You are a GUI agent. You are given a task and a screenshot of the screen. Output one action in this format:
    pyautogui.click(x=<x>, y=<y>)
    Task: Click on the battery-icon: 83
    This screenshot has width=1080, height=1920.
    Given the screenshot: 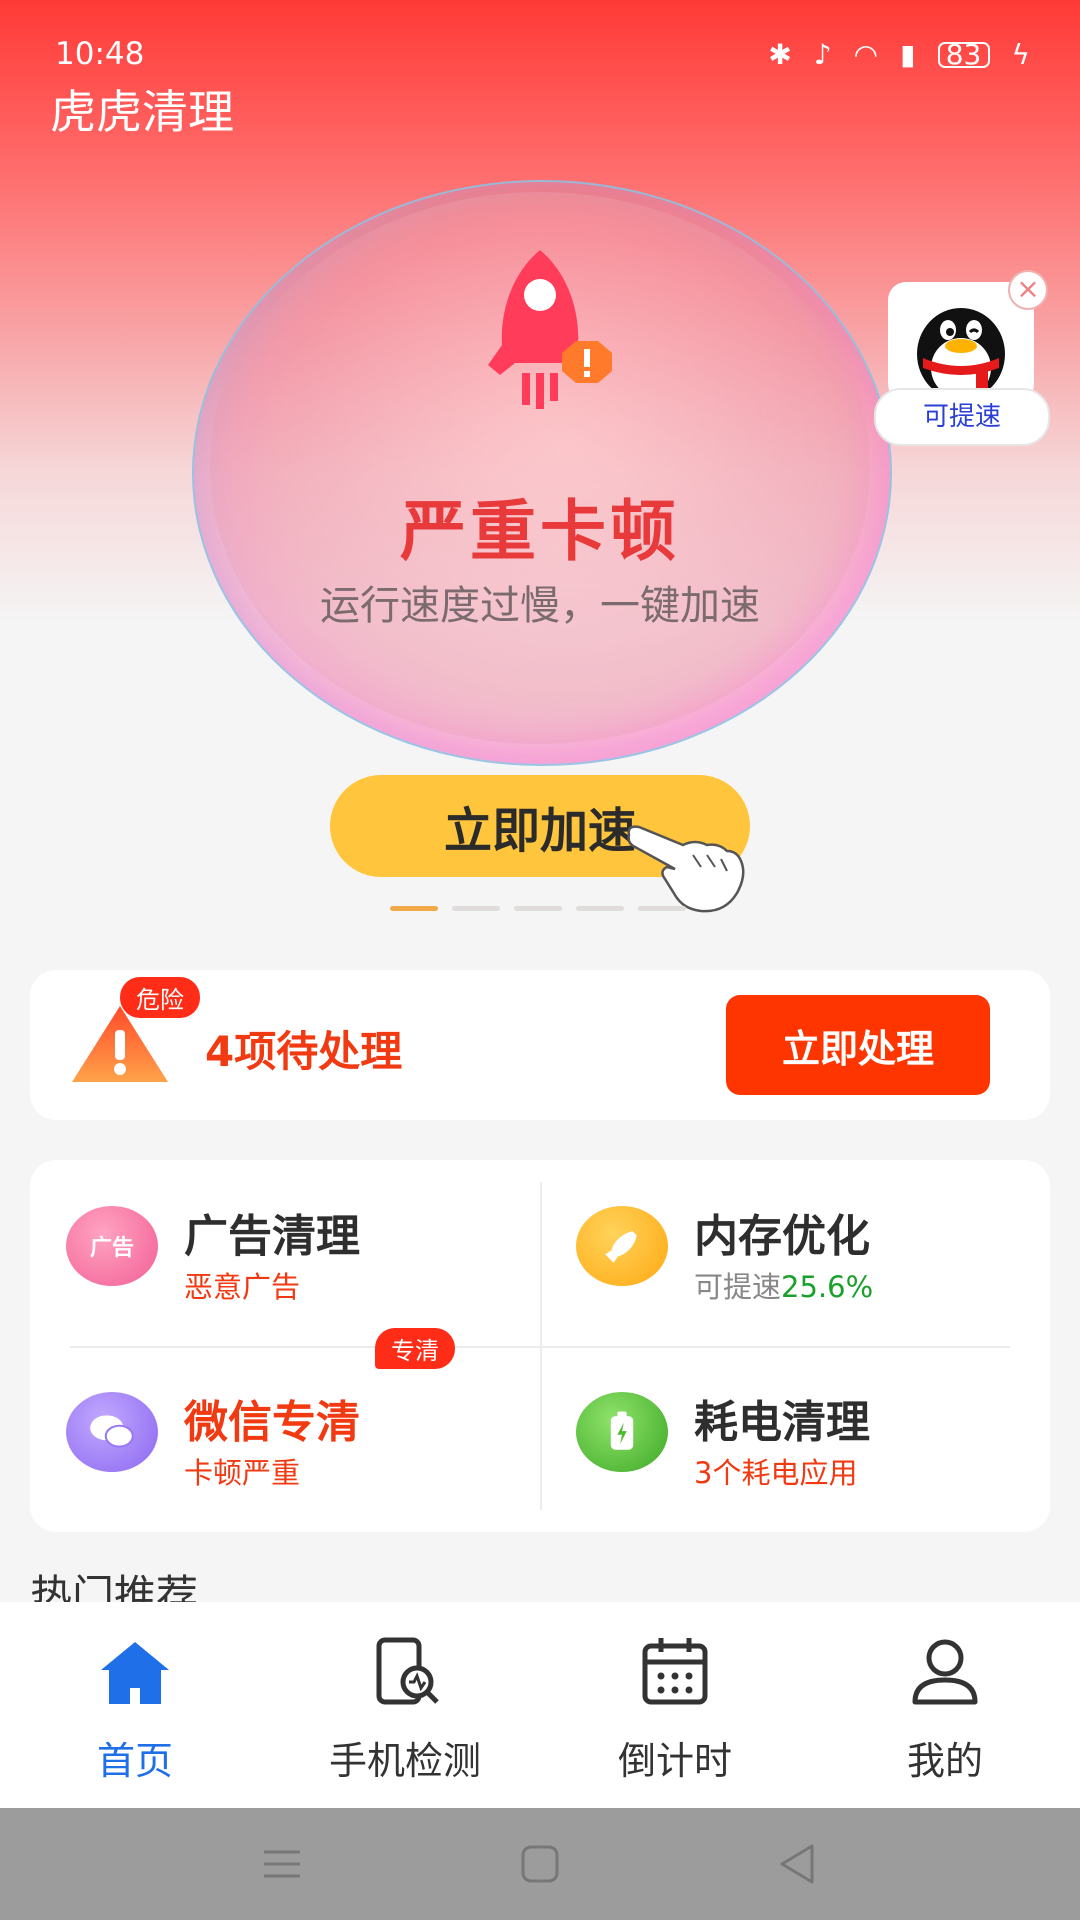 What is the action you would take?
    pyautogui.click(x=963, y=54)
    